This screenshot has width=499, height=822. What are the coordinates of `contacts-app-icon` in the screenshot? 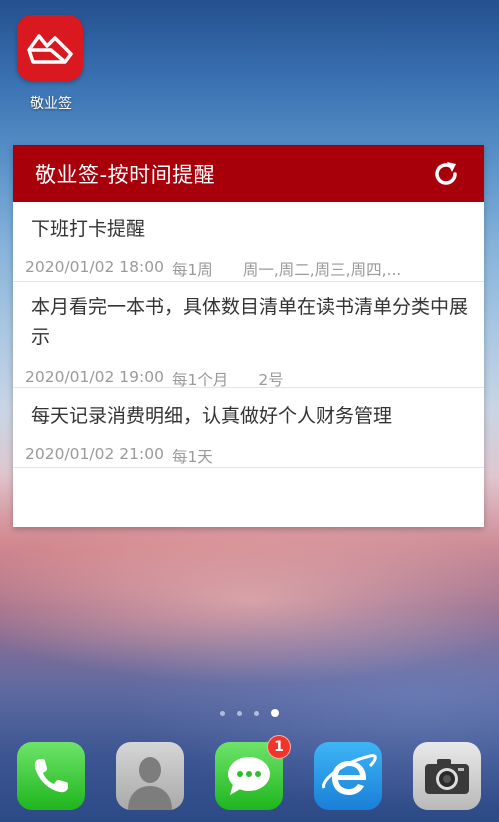 It's located at (150, 776).